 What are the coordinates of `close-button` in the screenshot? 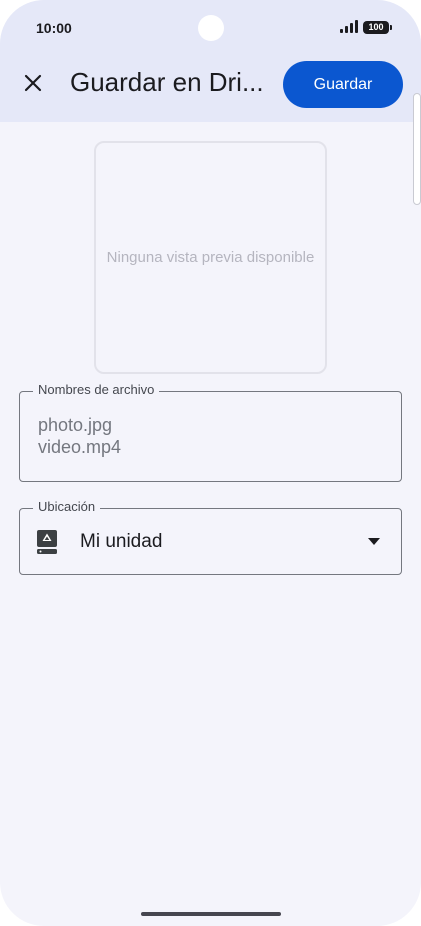 It's located at (33, 83).